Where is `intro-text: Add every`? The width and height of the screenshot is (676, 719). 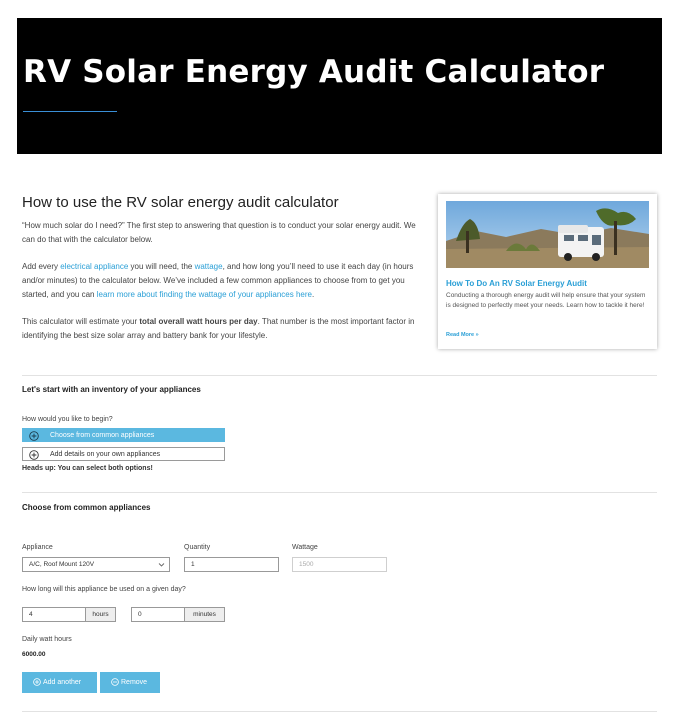
intro-text: Add every is located at coordinates (41, 266).